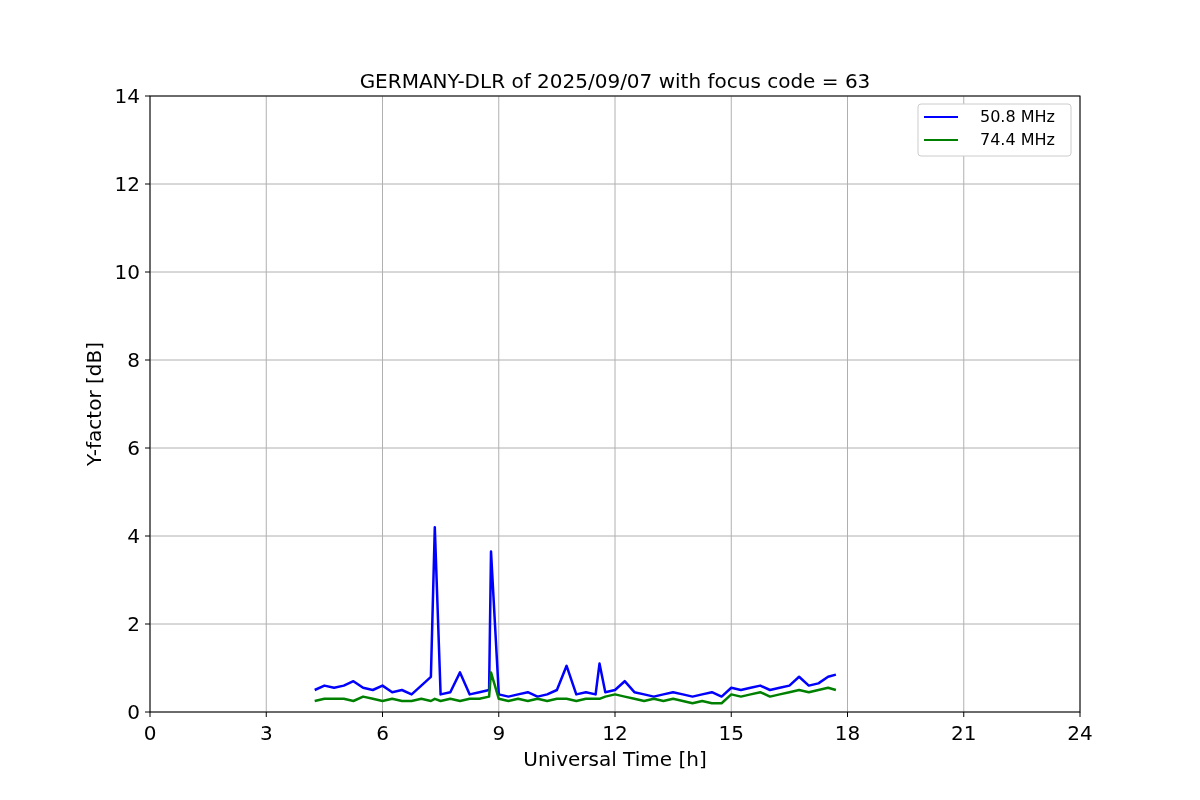 Image resolution: width=1200 pixels, height=800 pixels. What do you see at coordinates (731, 733) in the screenshot?
I see `tick-label: 15` at bounding box center [731, 733].